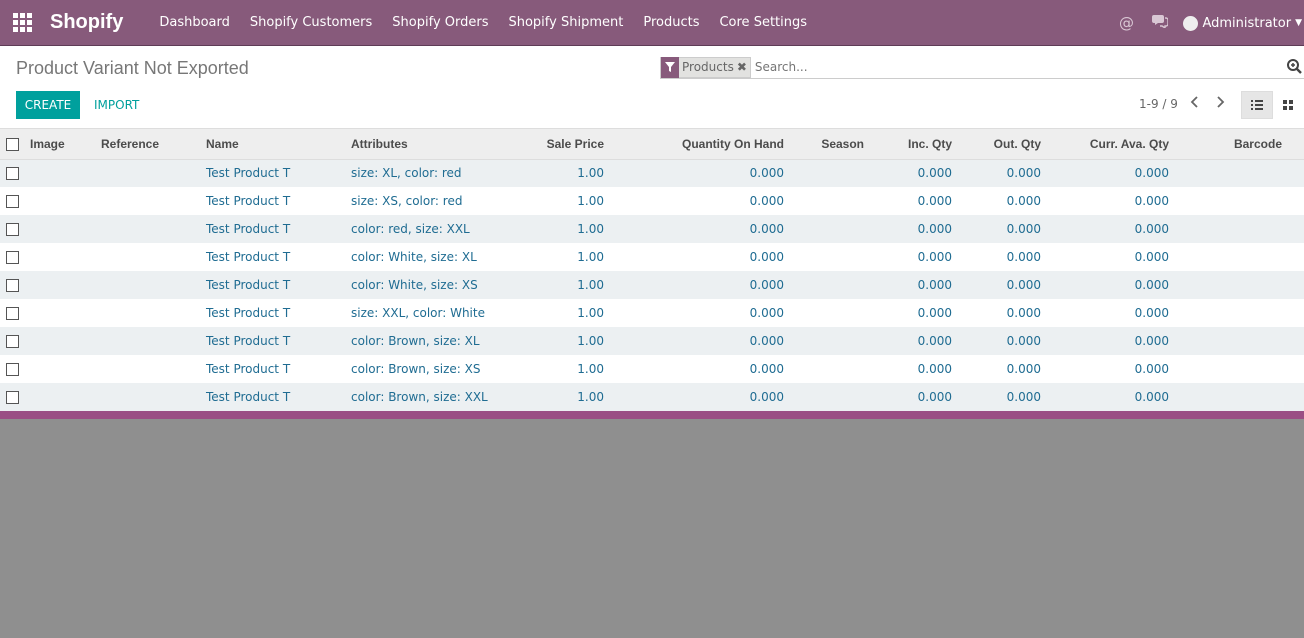 This screenshot has height=638, width=1304. I want to click on cell-attributes: size: XS, color: red, so click(422, 201).